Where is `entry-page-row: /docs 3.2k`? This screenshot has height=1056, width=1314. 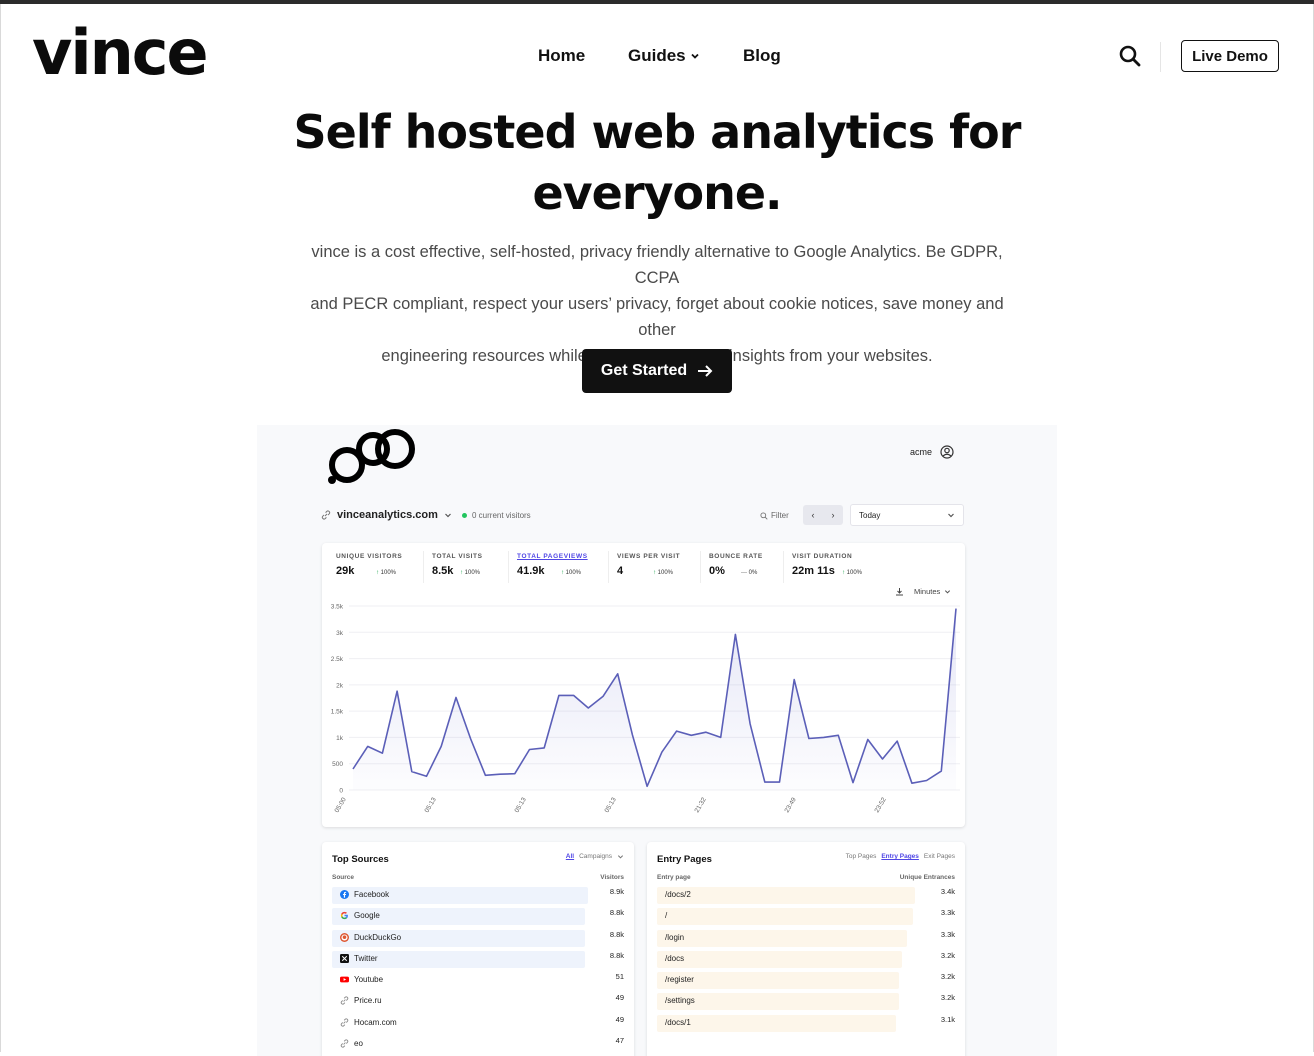 entry-page-row: /docs 3.2k is located at coordinates (806, 959).